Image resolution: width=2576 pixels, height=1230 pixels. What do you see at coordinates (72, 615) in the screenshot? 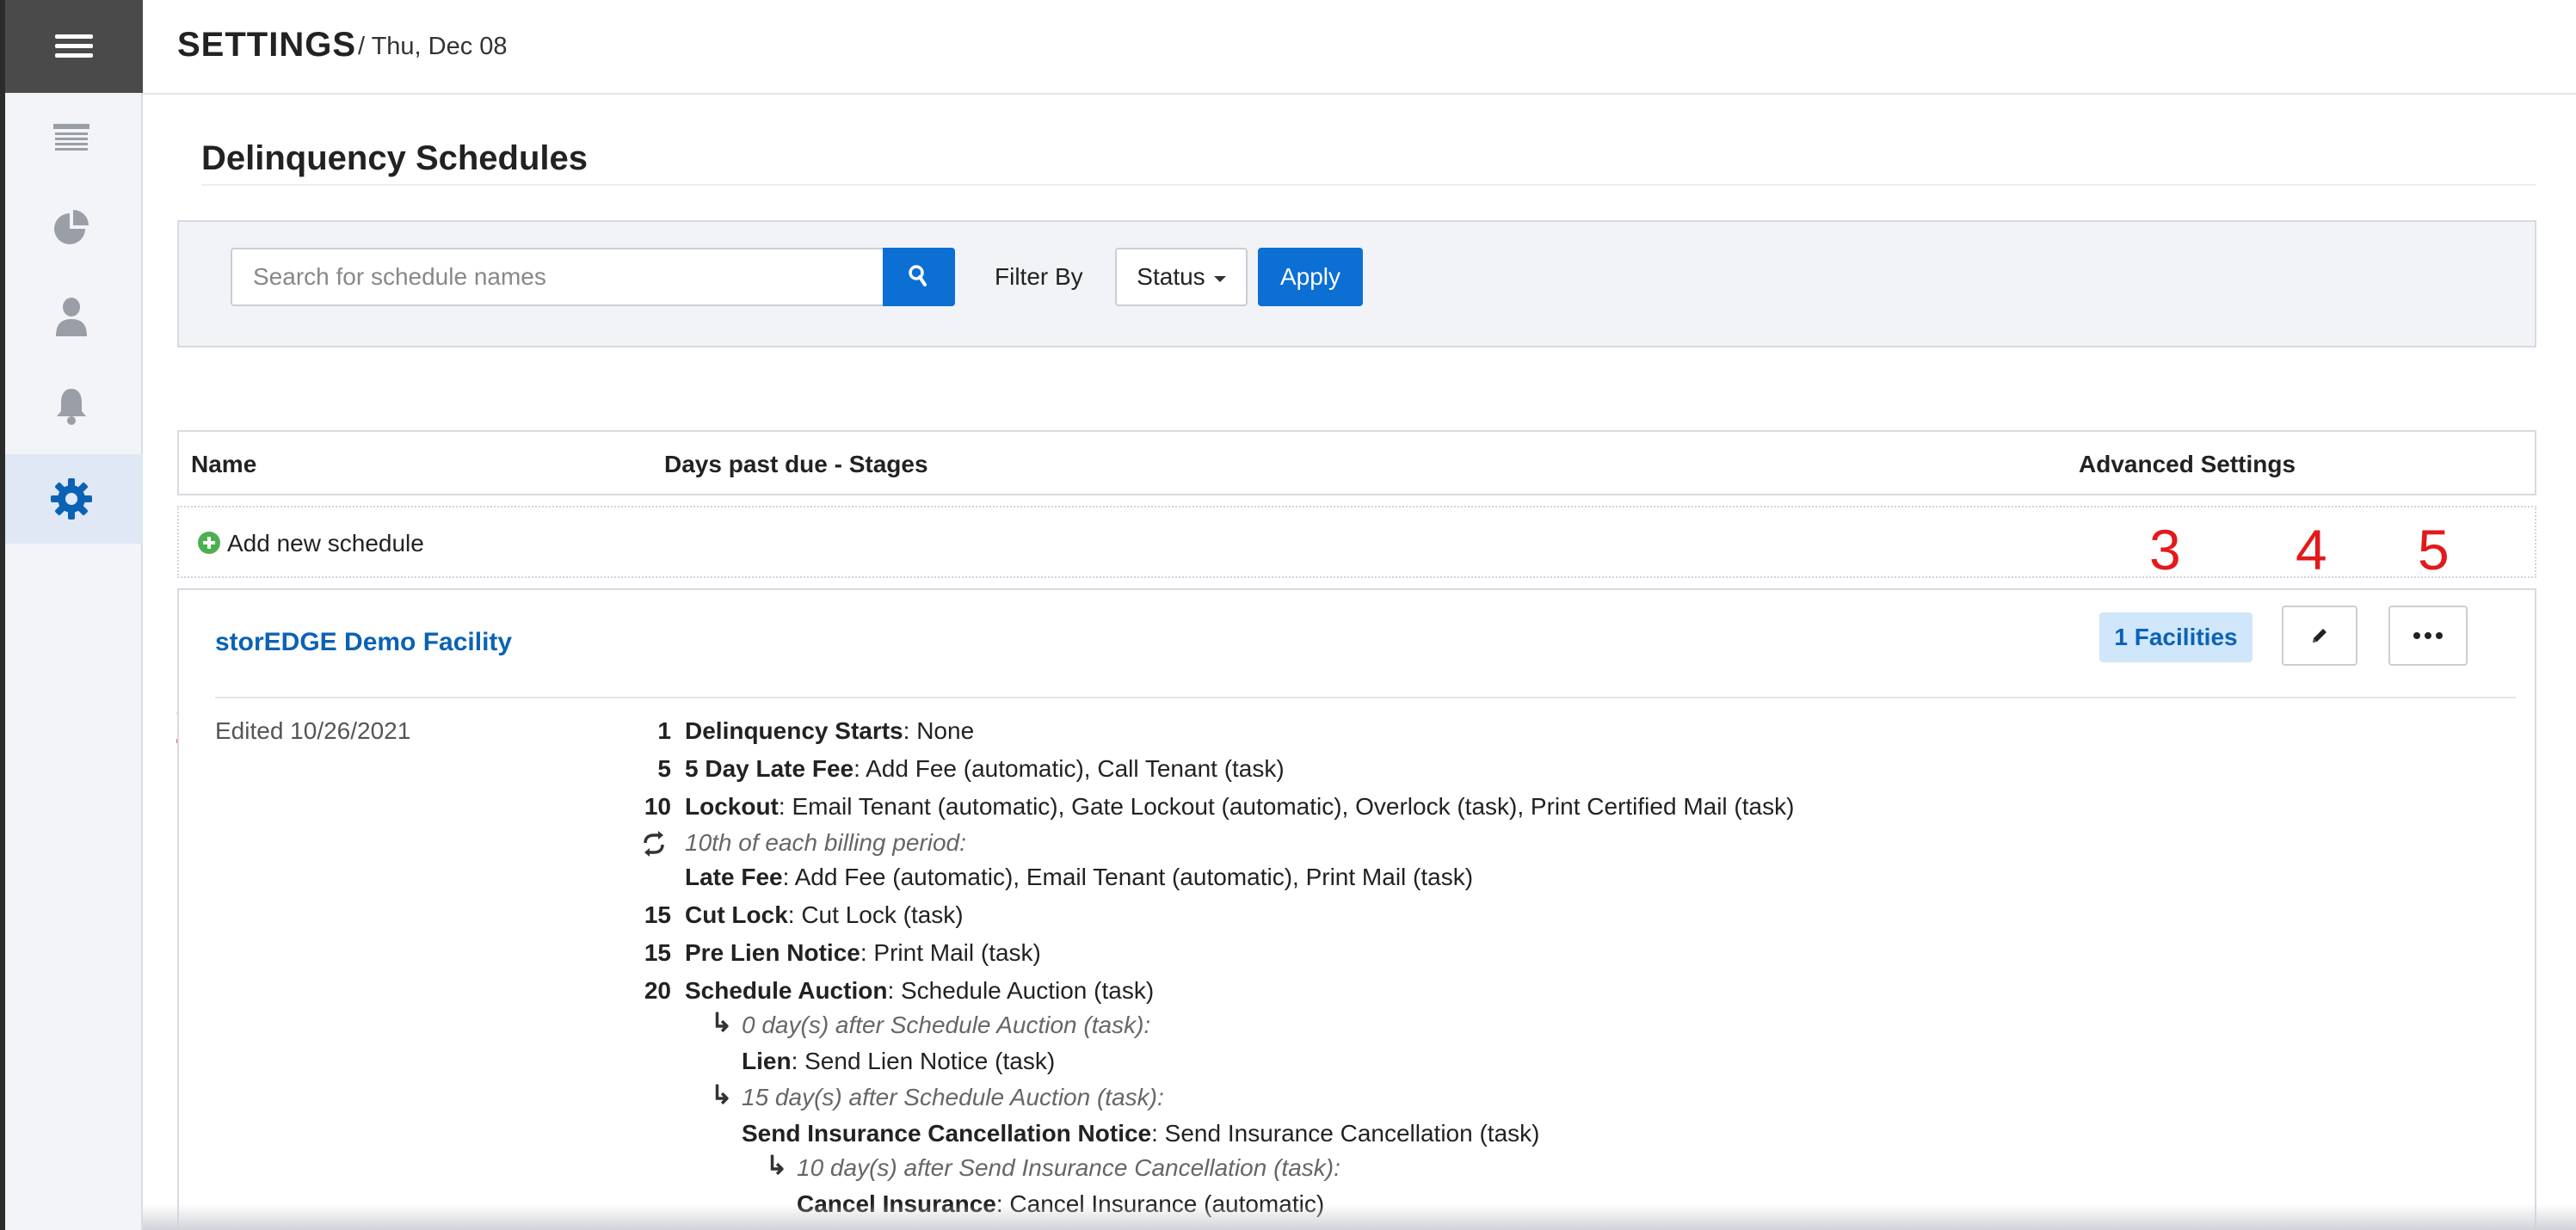
I see `sidebar` at bounding box center [72, 615].